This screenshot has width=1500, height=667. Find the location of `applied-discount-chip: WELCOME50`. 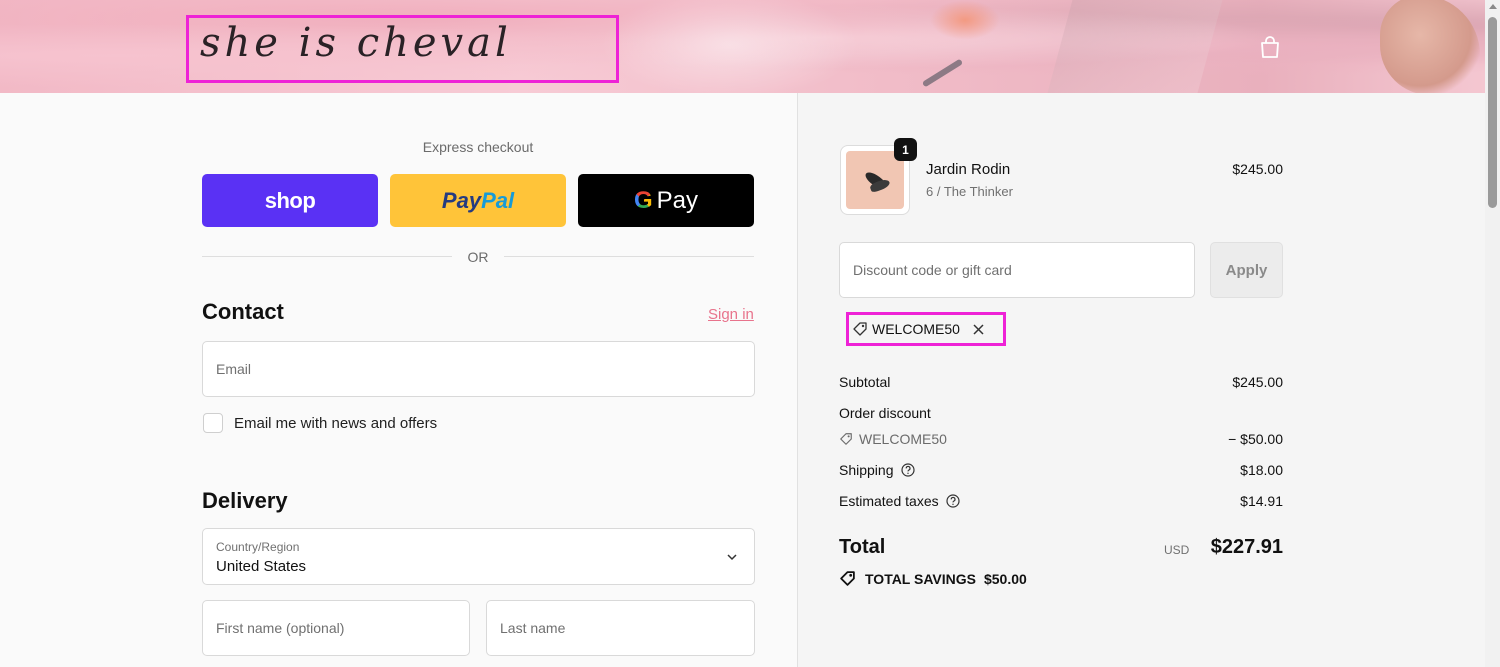

applied-discount-chip: WELCOME50 is located at coordinates (918, 329).